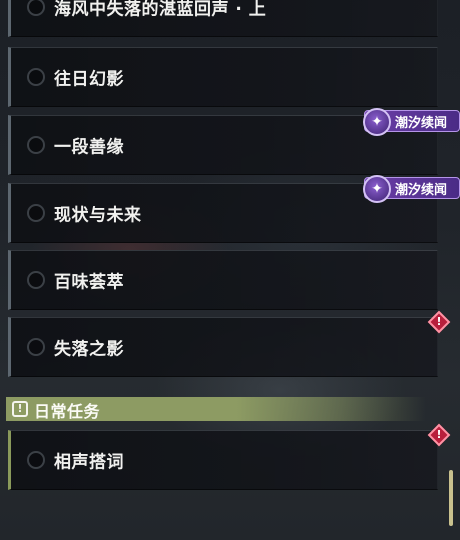  What do you see at coordinates (89, 282) in the screenshot?
I see `quest-title: 百味荟萃` at bounding box center [89, 282].